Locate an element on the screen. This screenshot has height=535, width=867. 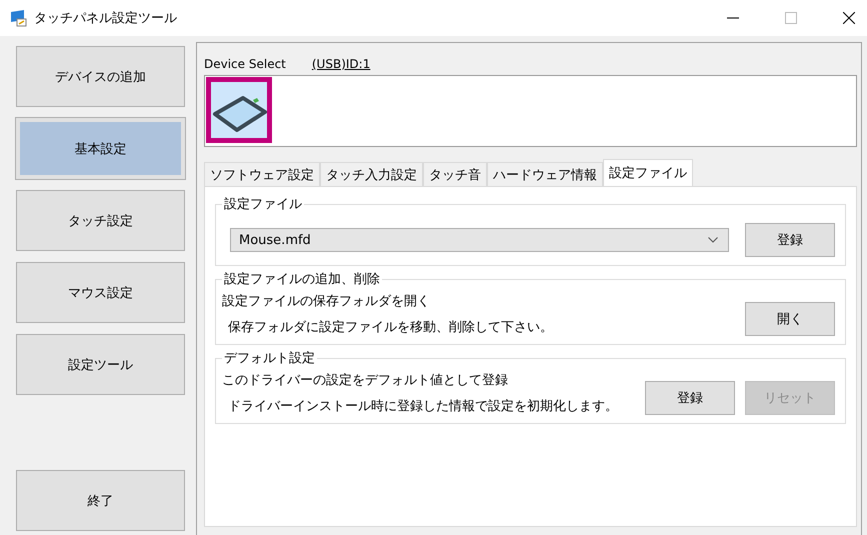
device-tile is located at coordinates (239, 110).